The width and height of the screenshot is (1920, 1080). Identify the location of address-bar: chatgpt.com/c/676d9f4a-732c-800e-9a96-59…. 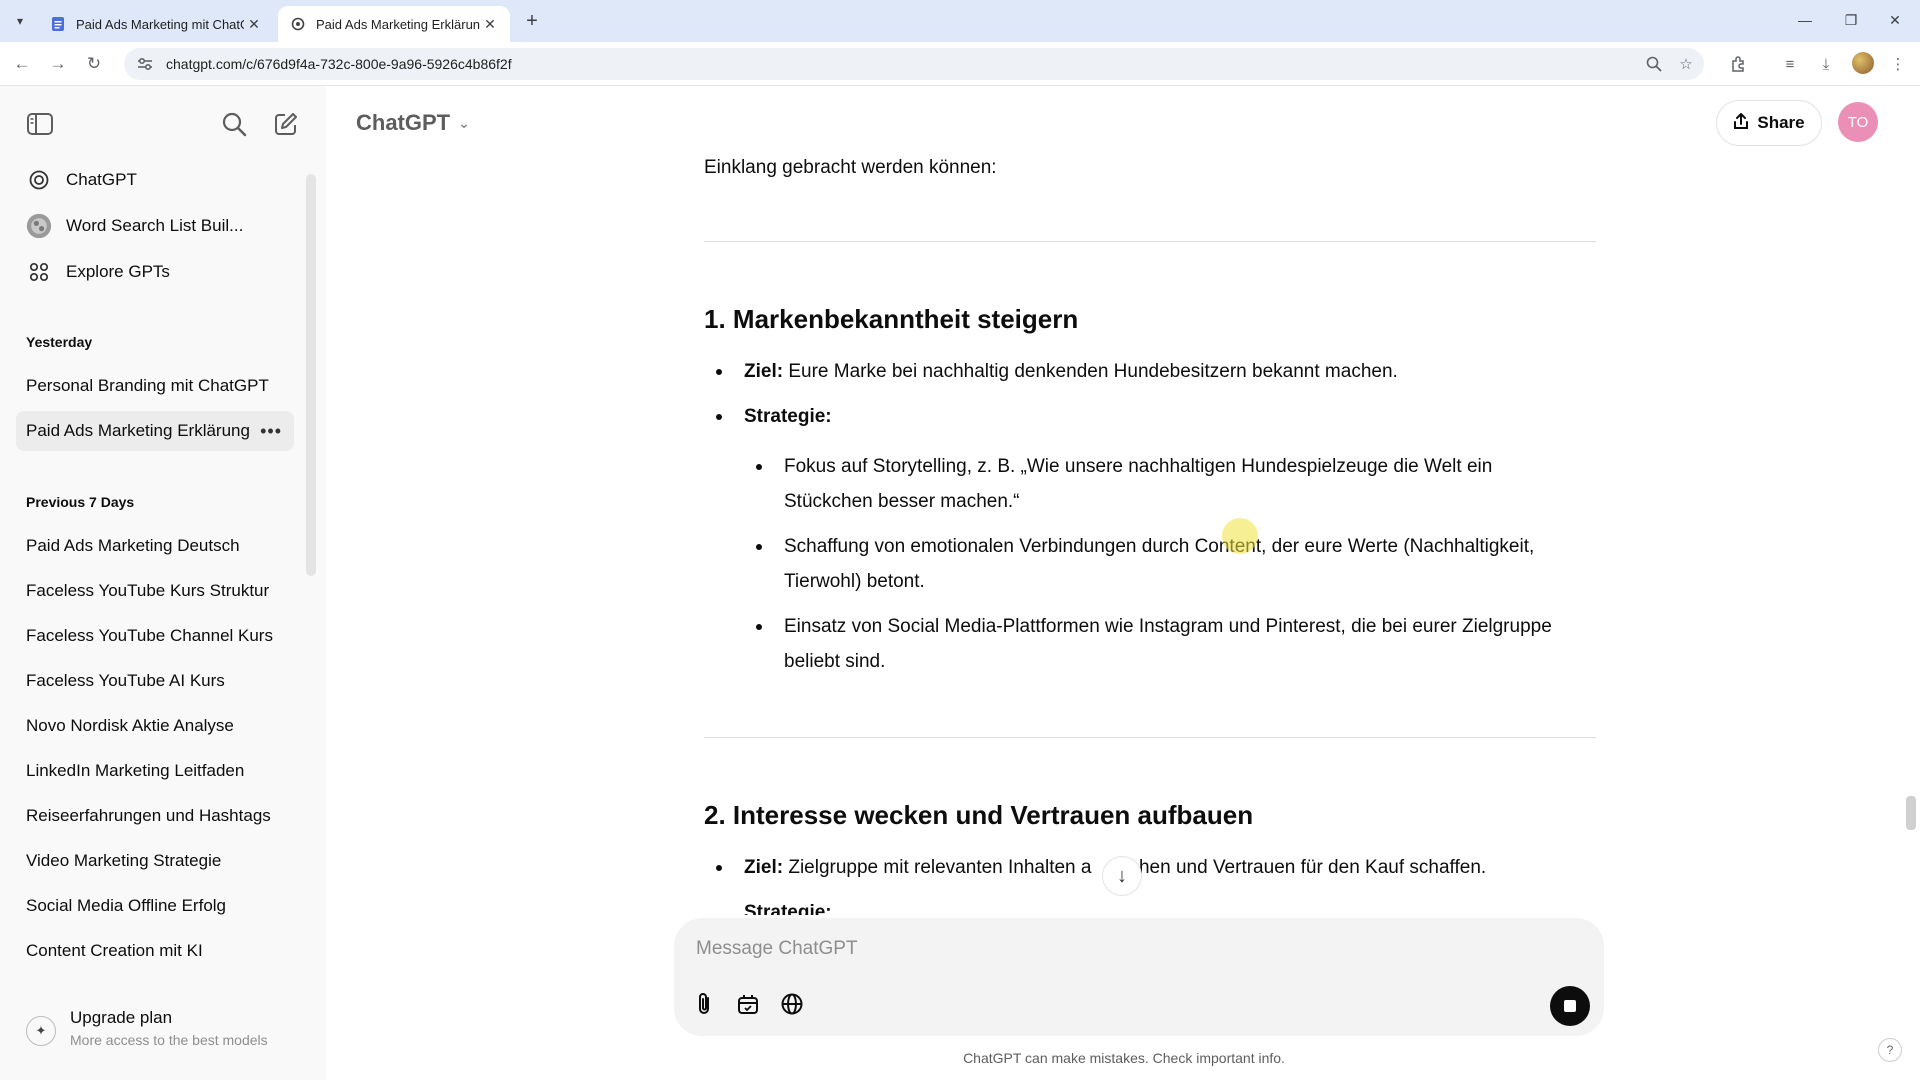
(914, 64).